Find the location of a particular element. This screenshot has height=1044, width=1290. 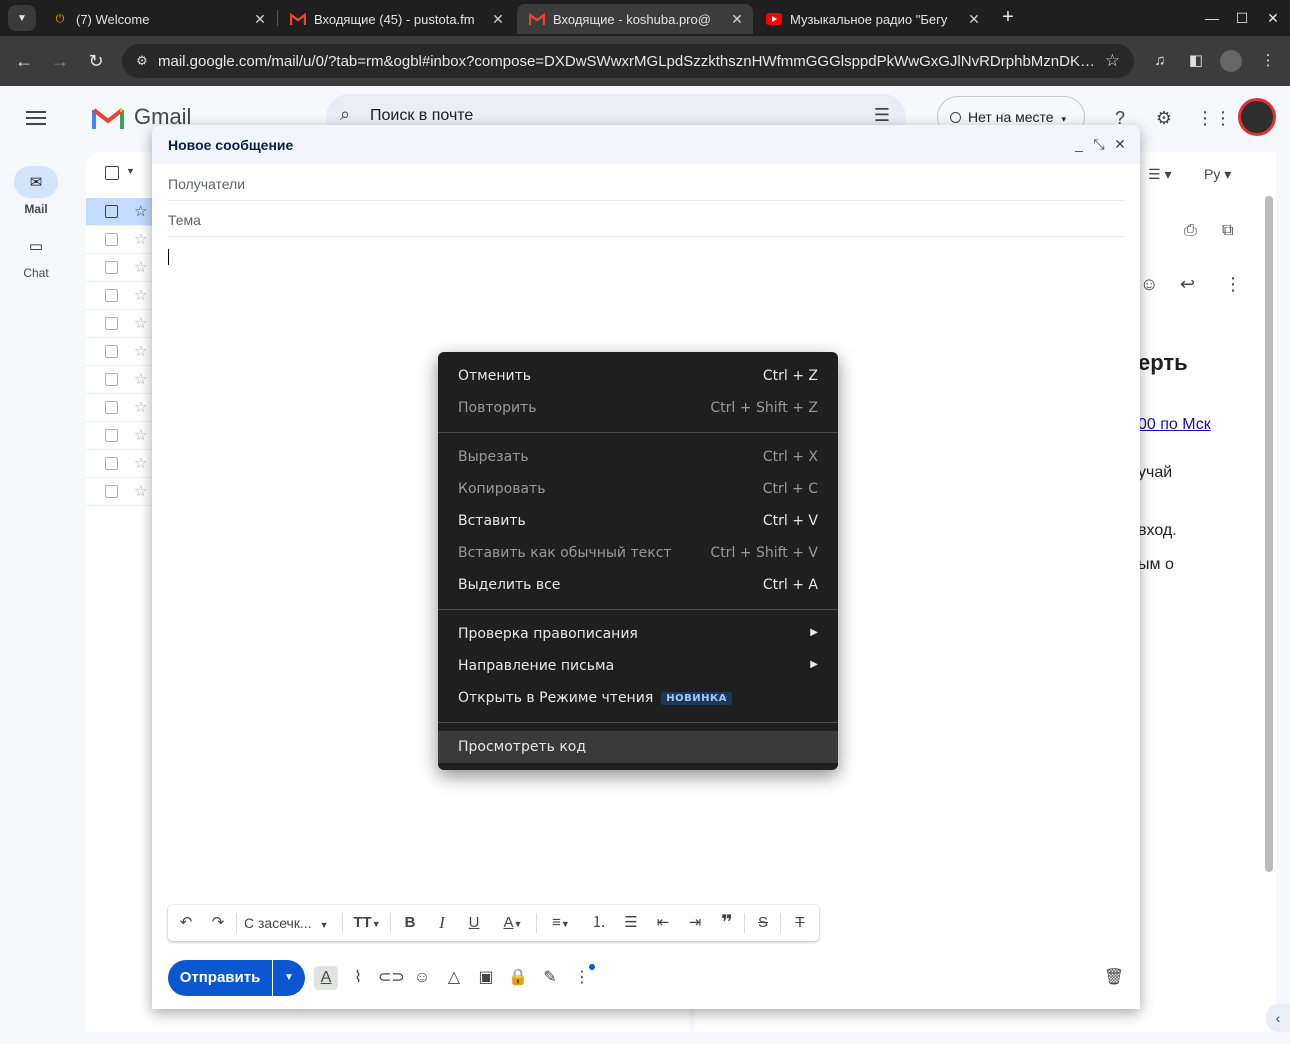

signature-icon: ✎ is located at coordinates (550, 978).